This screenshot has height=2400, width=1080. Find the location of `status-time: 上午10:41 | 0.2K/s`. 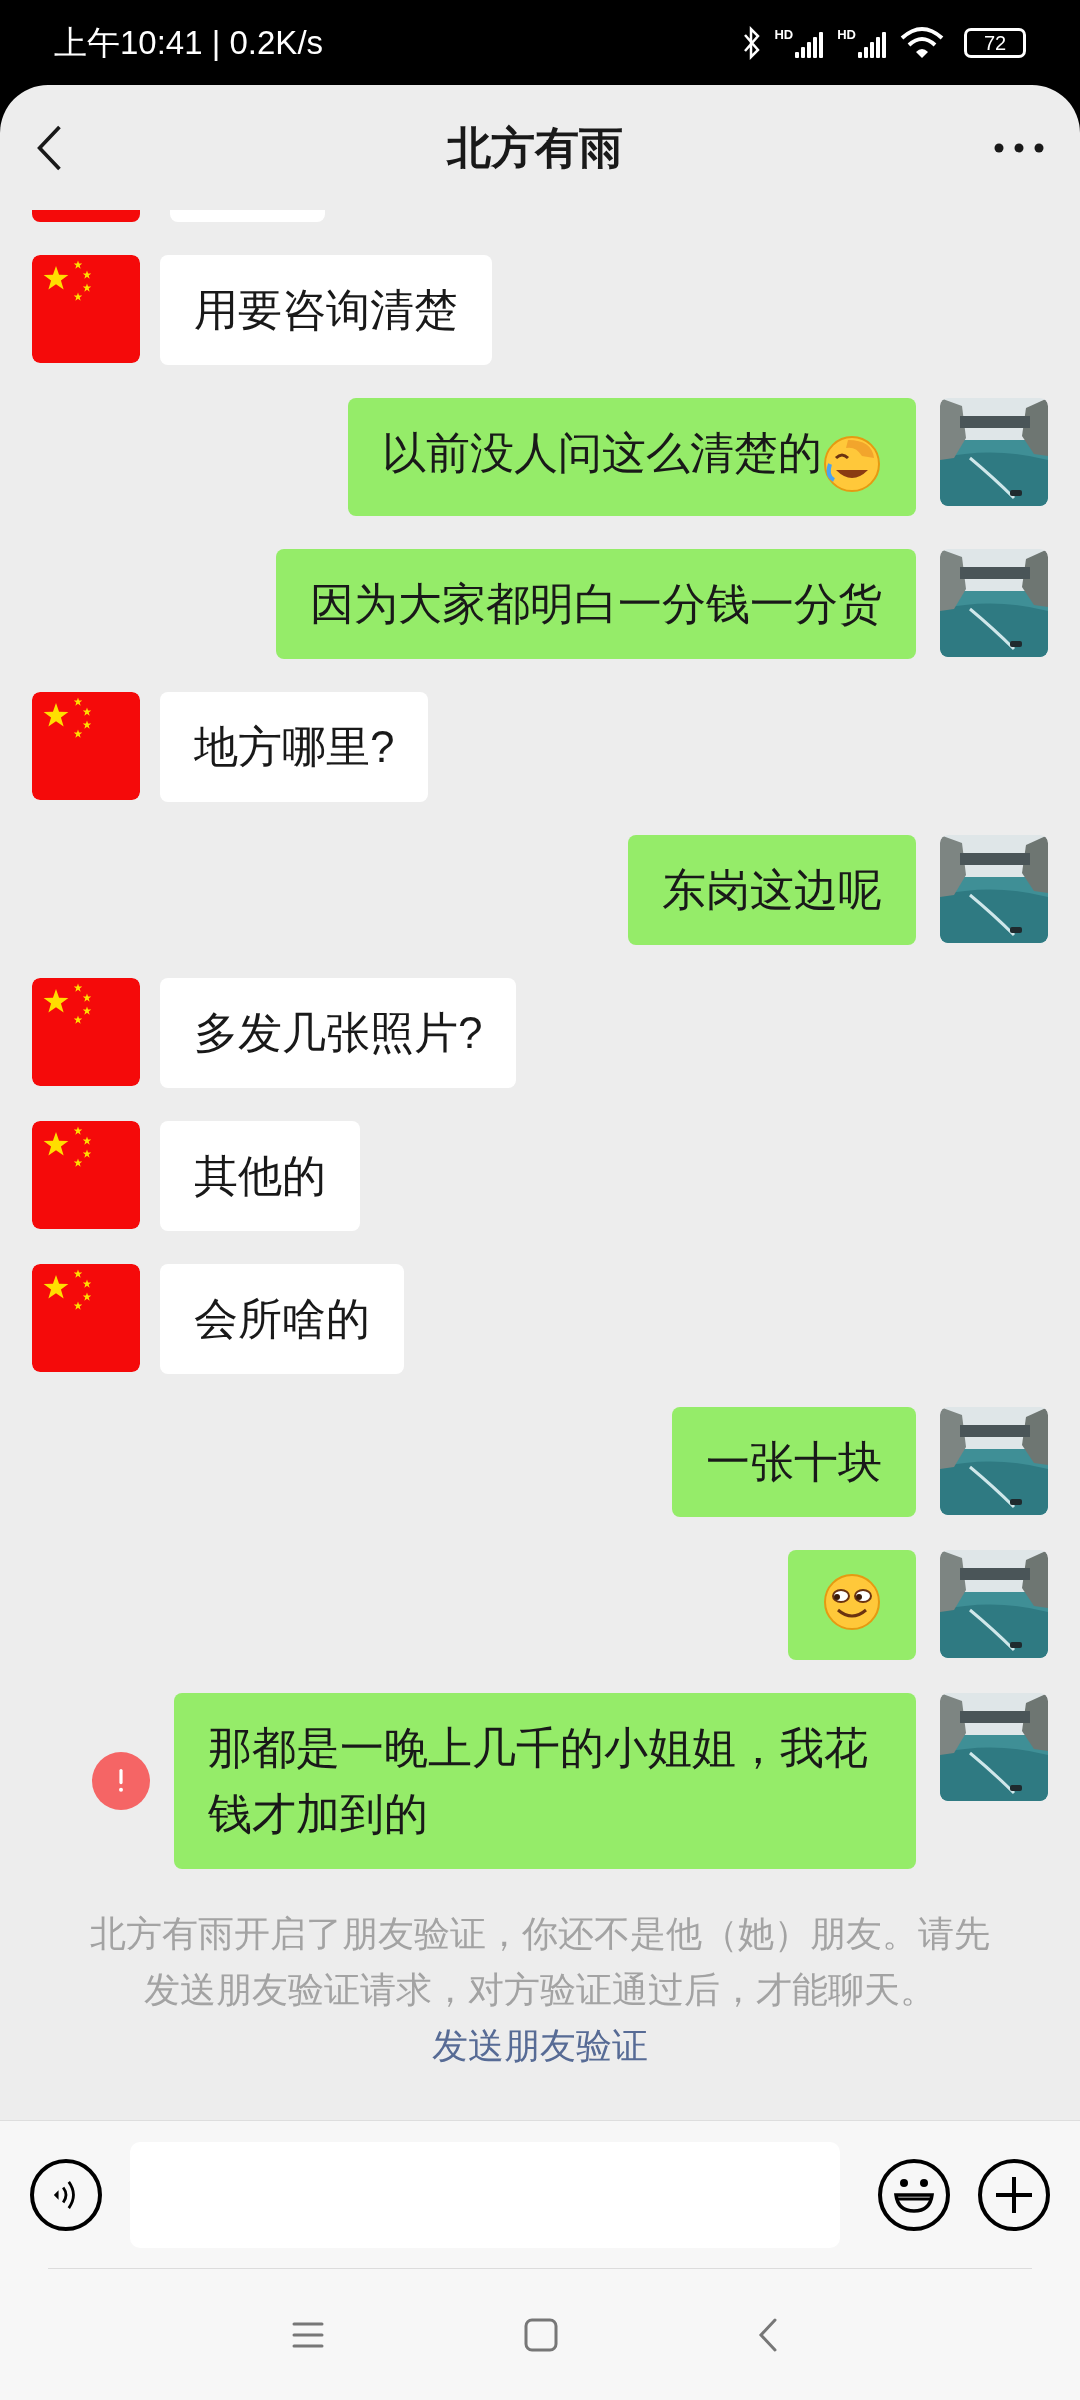

status-time: 上午10:41 | 0.2K/s is located at coordinates (189, 42).